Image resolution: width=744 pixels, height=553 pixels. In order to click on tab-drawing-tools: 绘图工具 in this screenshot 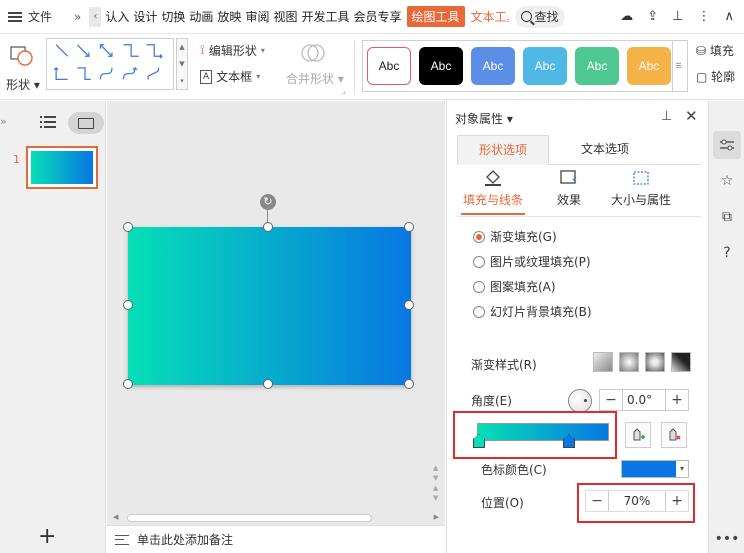, I will do `click(435, 16)`.